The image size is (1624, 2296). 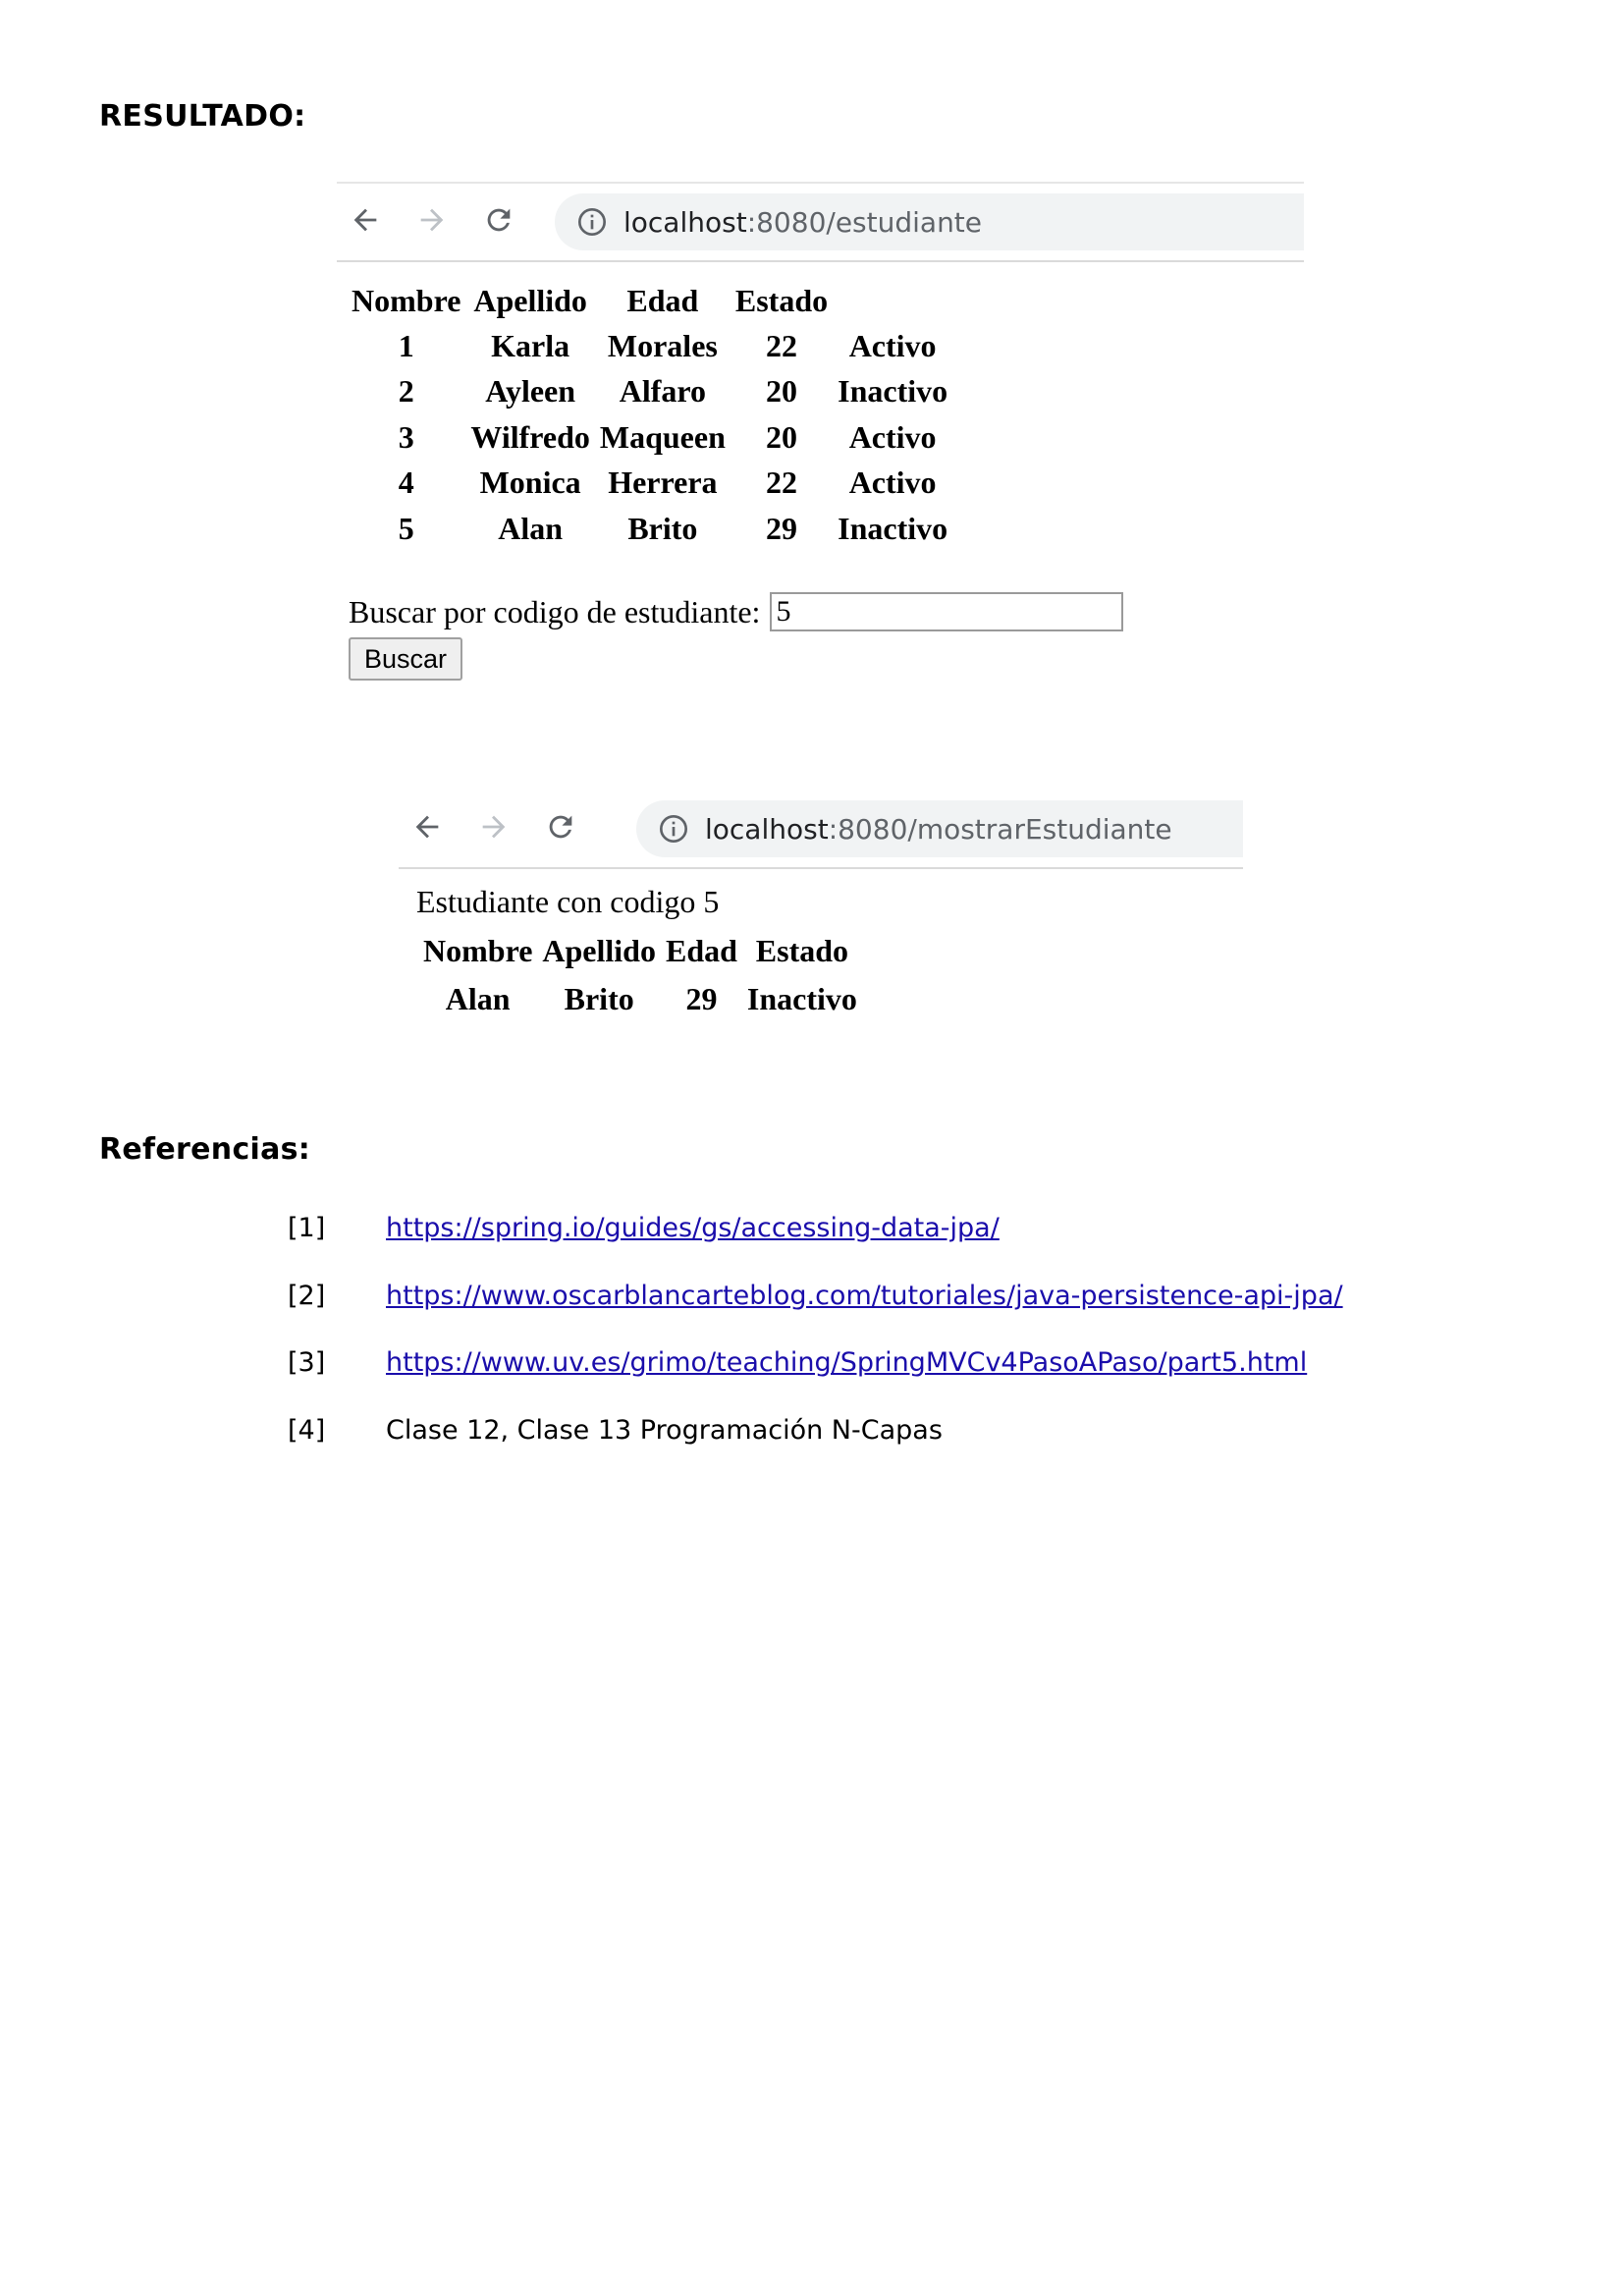 What do you see at coordinates (307, 1295) in the screenshot?
I see `reference-number: [2]` at bounding box center [307, 1295].